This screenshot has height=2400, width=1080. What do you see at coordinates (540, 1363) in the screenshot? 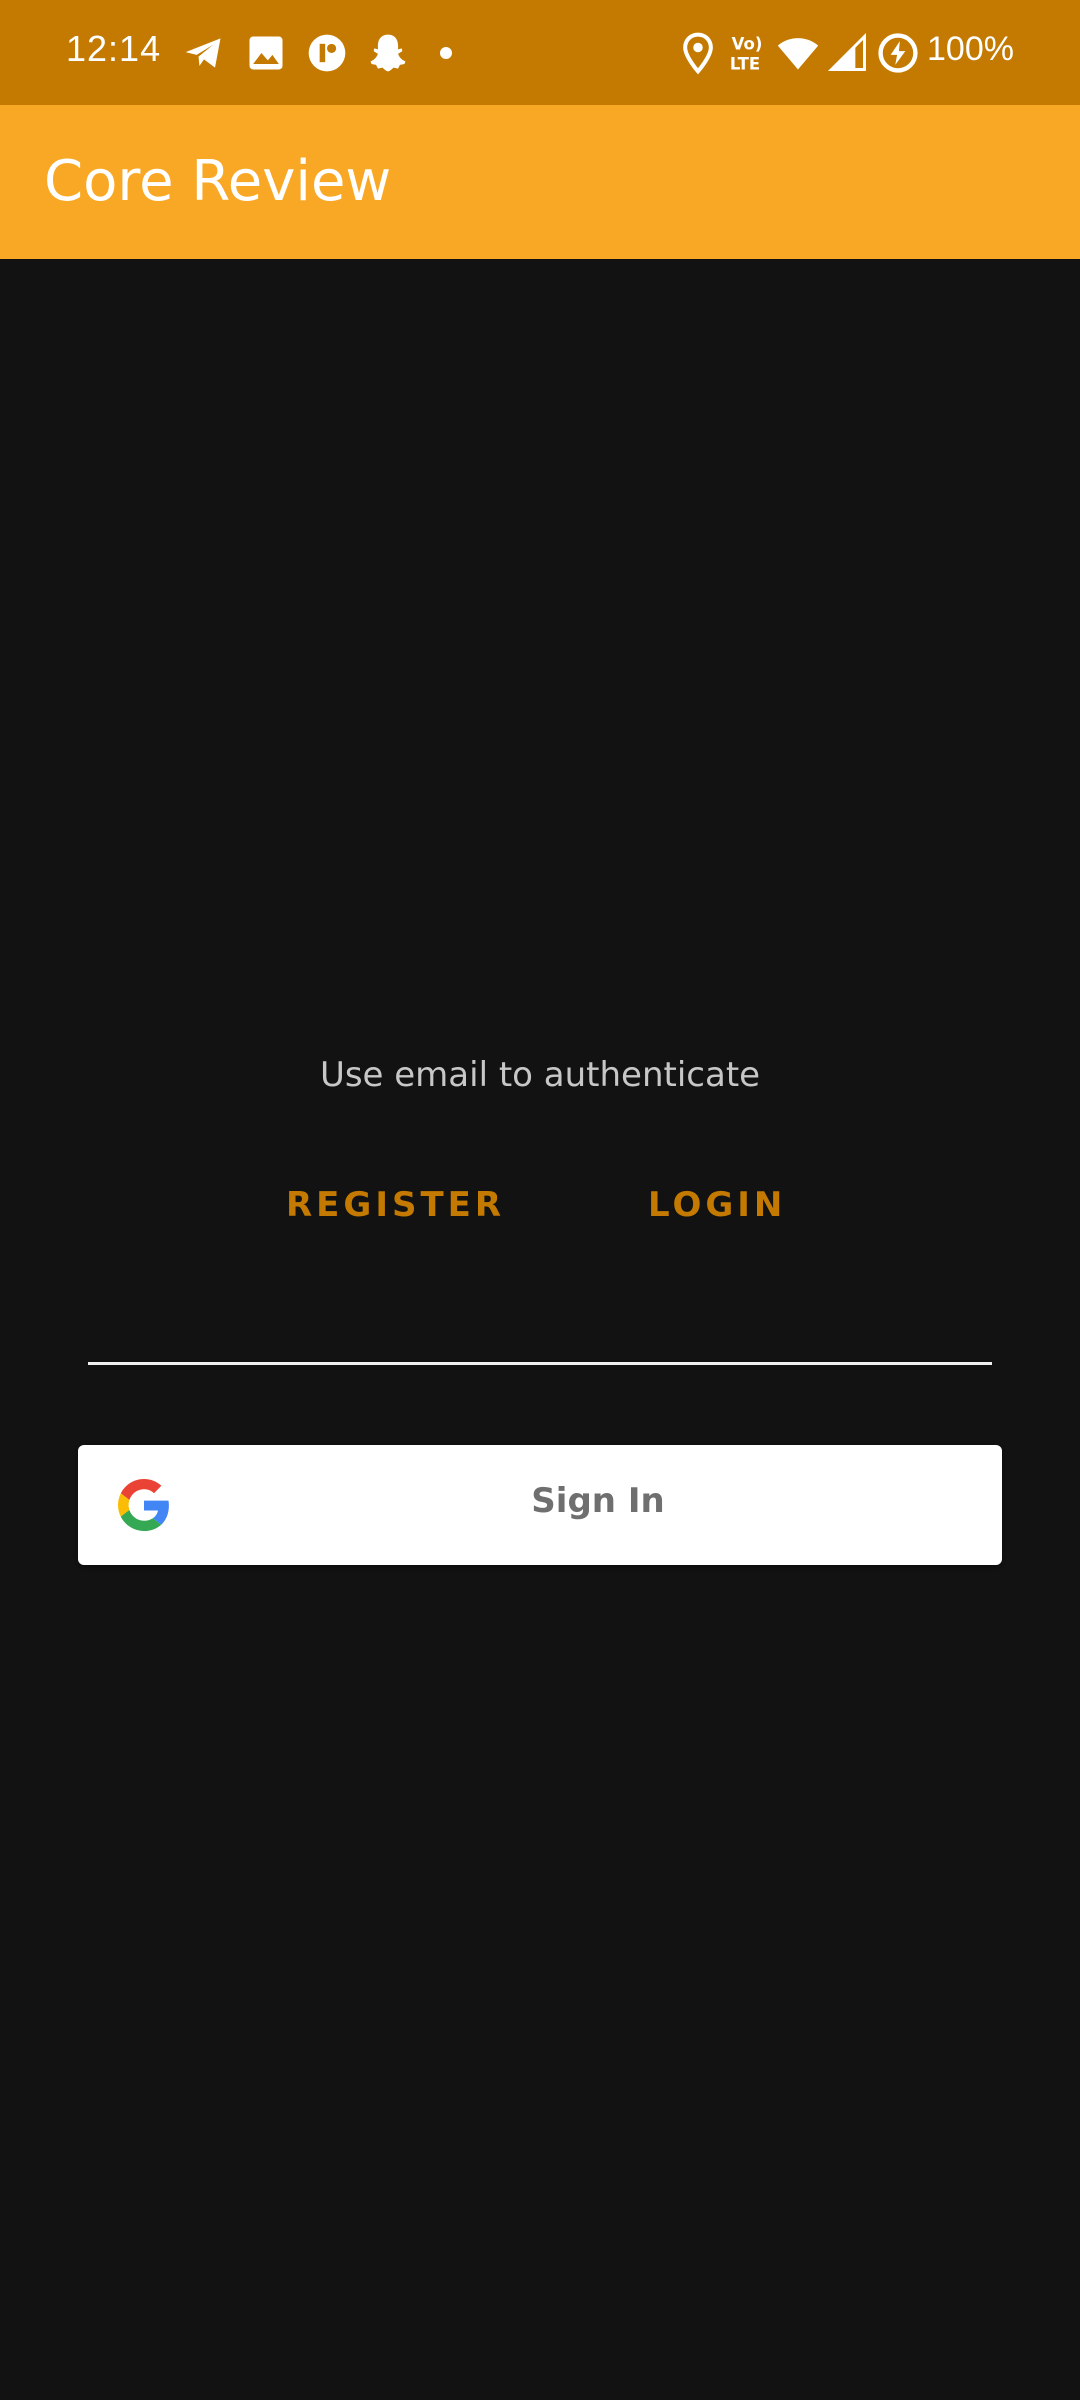
I see `divider` at bounding box center [540, 1363].